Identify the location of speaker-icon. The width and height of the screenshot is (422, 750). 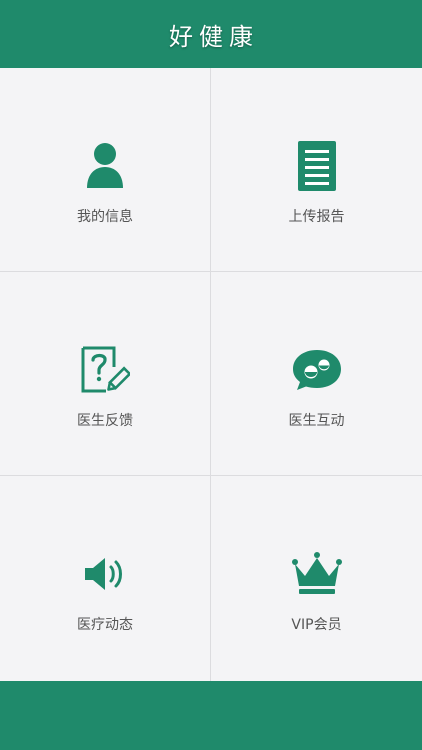
(105, 574).